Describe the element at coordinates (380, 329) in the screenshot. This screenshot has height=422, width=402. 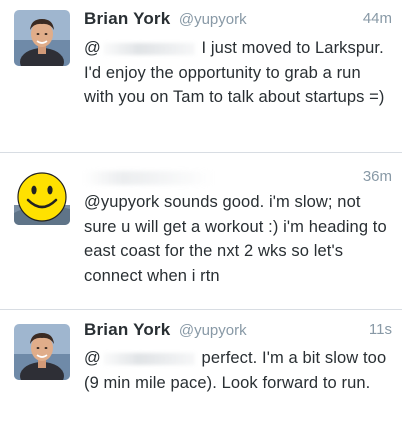
I see `tweet-timestamp: 11s` at that location.